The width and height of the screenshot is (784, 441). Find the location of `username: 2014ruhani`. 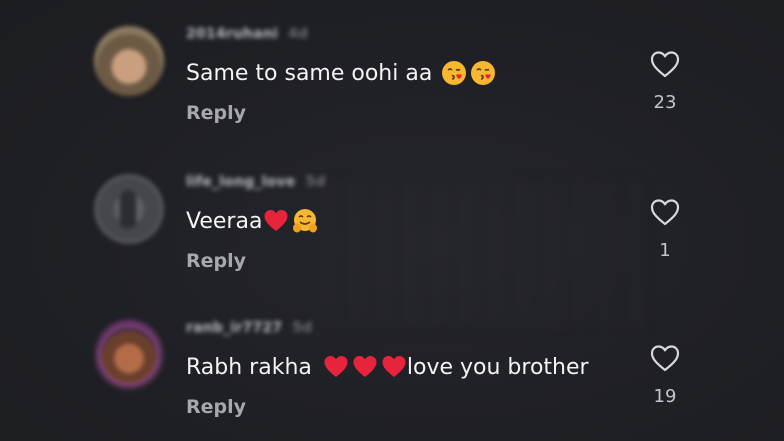

username: 2014ruhani is located at coordinates (232, 34).